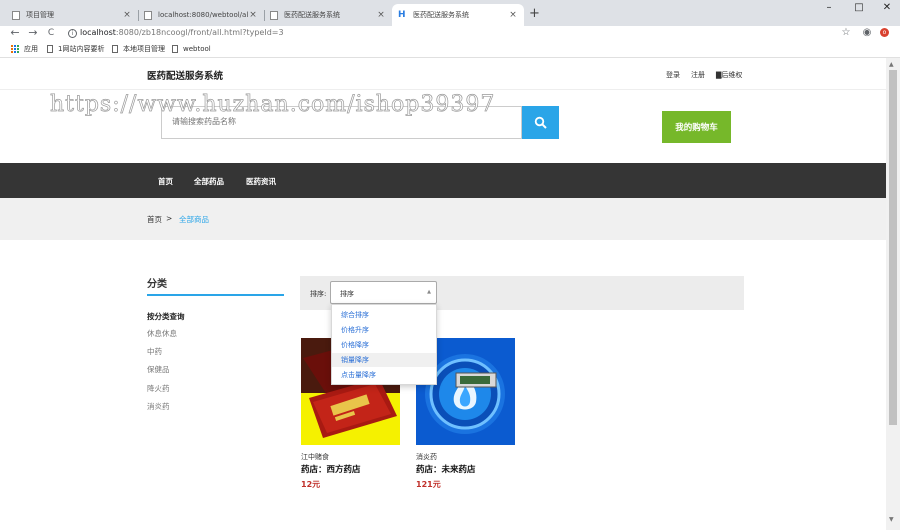 This screenshot has height=530, width=900. I want to click on product-price: 121元, so click(428, 484).